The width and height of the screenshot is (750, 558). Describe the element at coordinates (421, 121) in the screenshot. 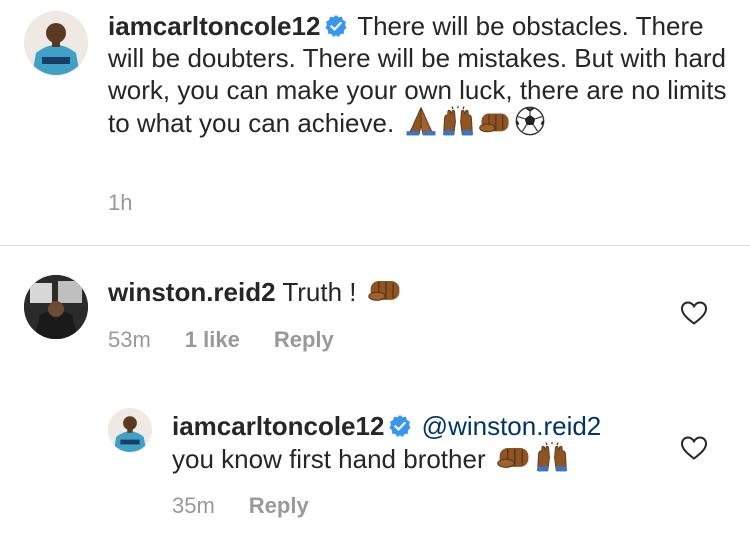

I see `folded-hands-icon` at that location.